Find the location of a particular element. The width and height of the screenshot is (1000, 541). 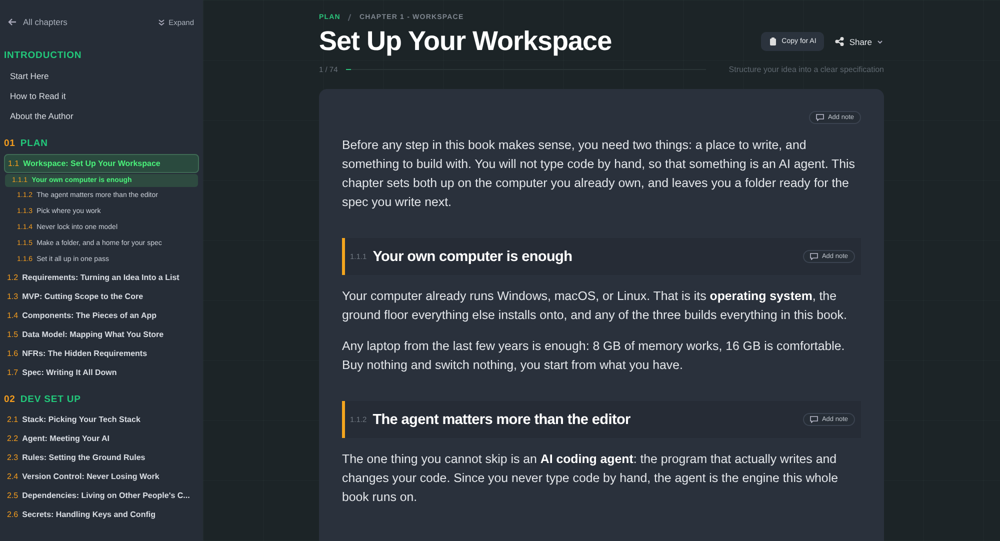

chapter-link: Start Here is located at coordinates (101, 76).